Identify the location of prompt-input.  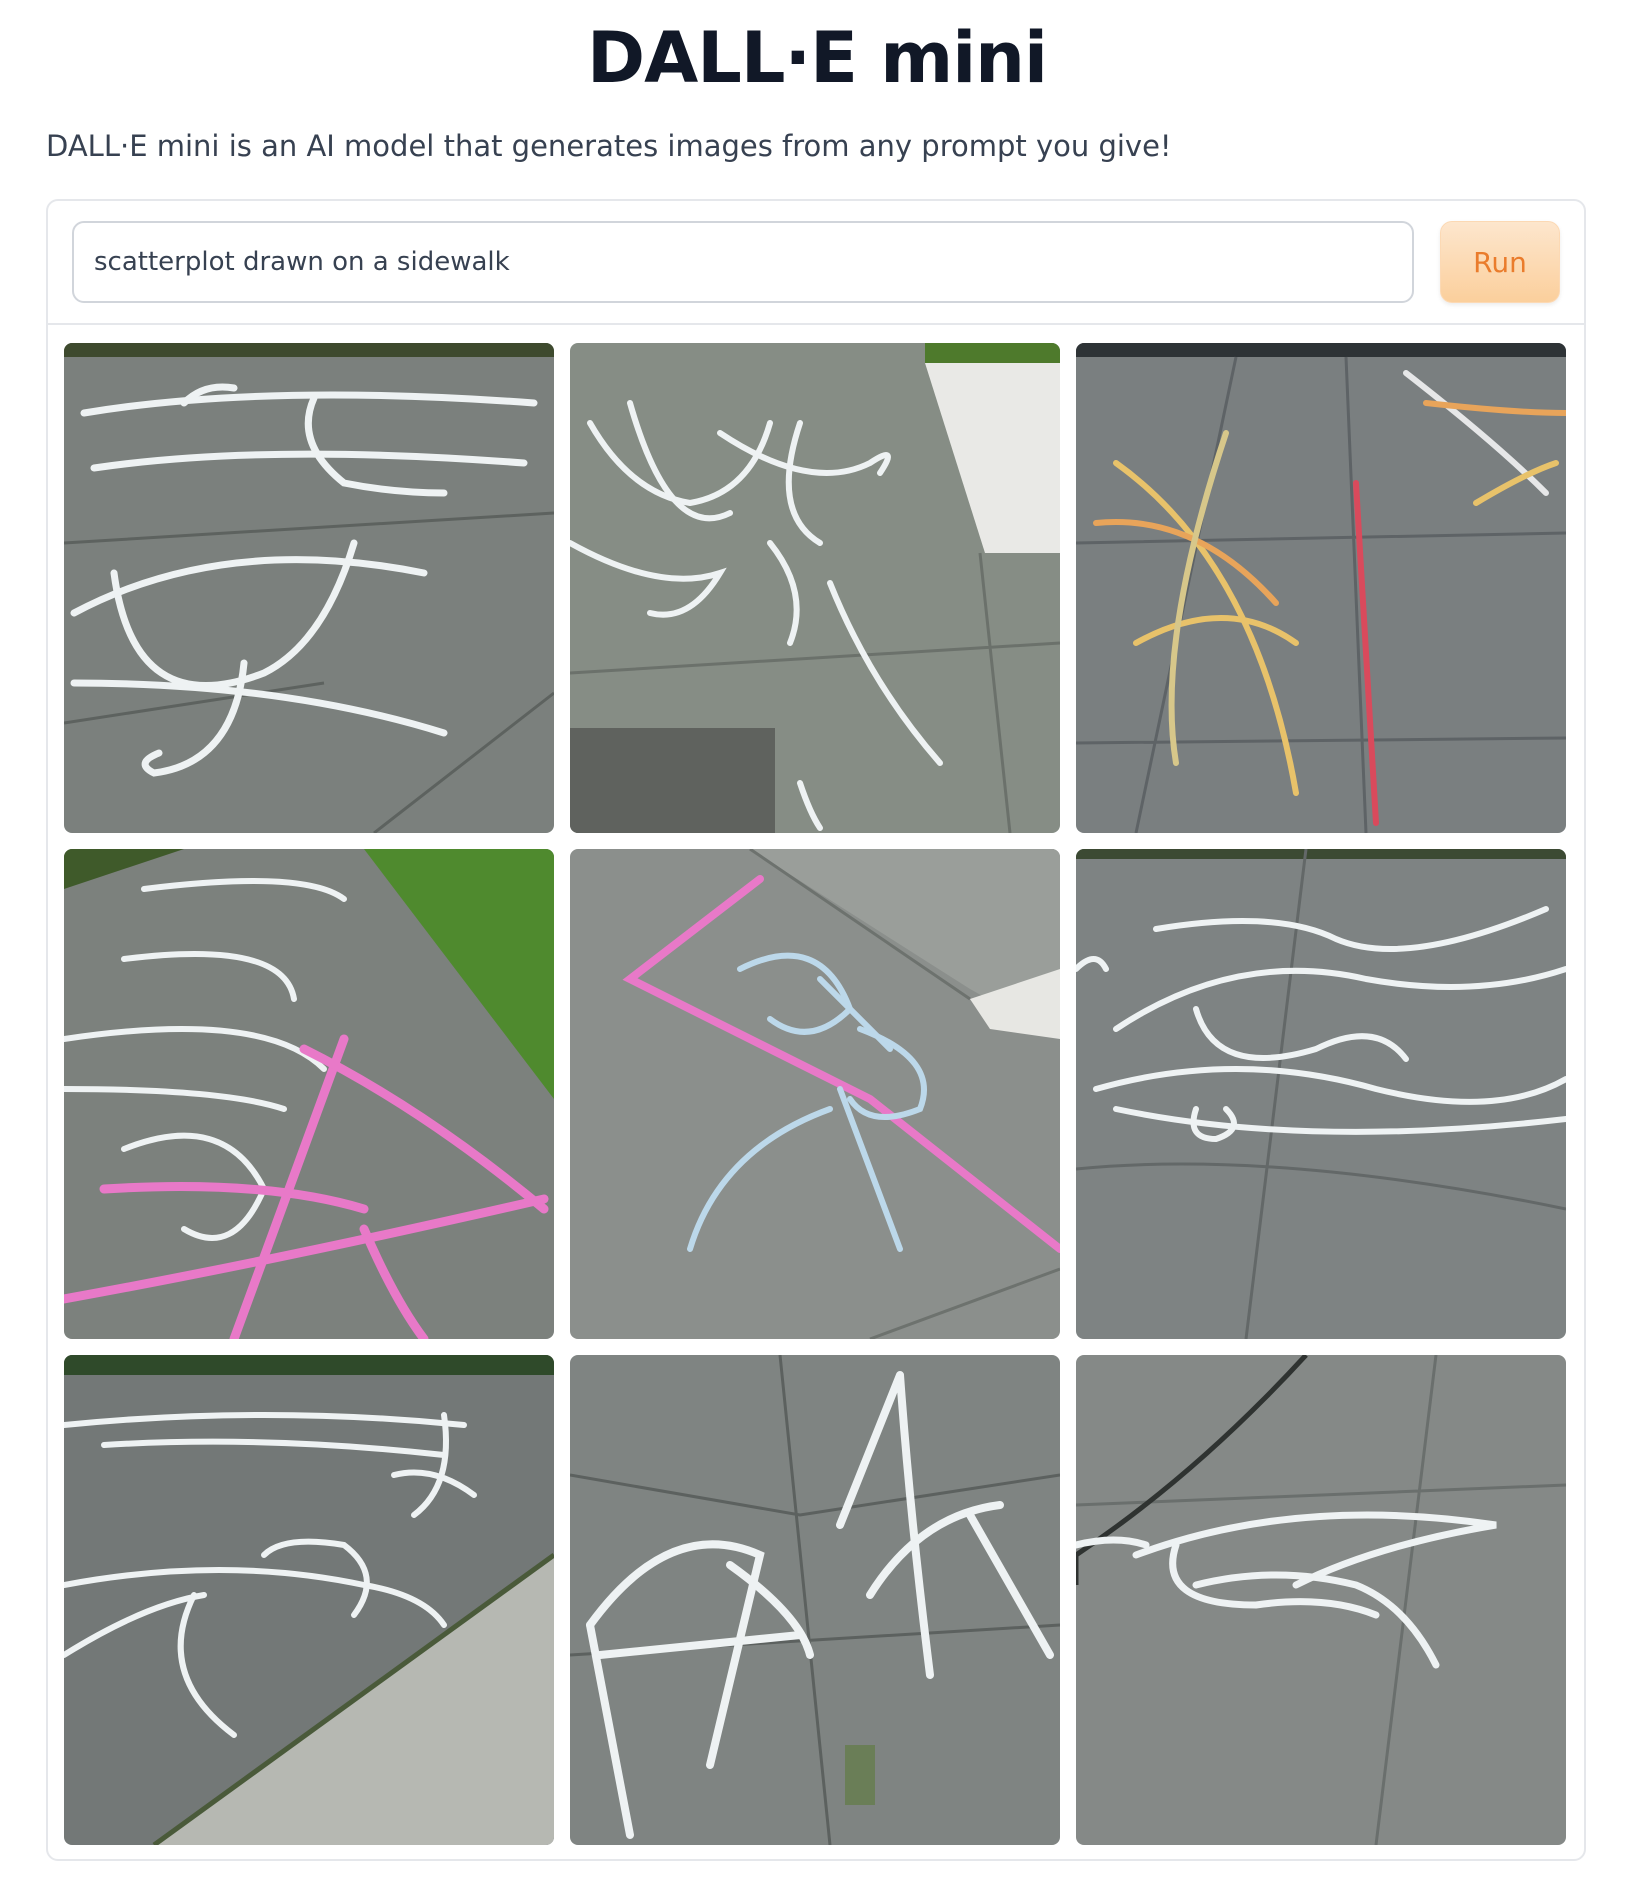
(743, 262).